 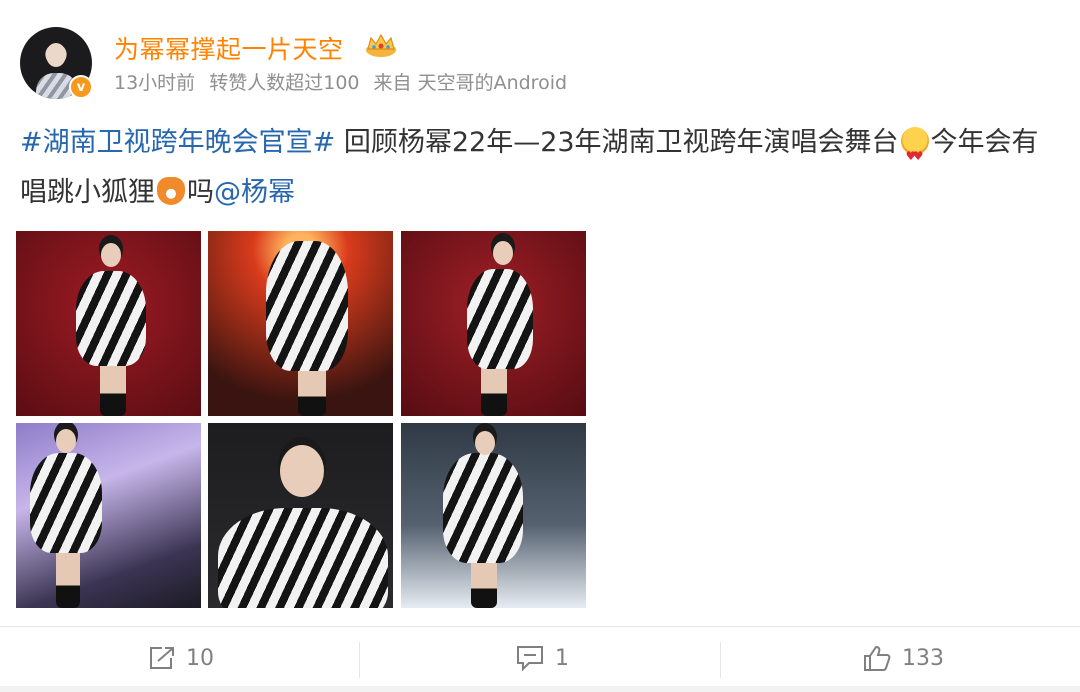 I want to click on mention-link: @杨幂, so click(x=254, y=192).